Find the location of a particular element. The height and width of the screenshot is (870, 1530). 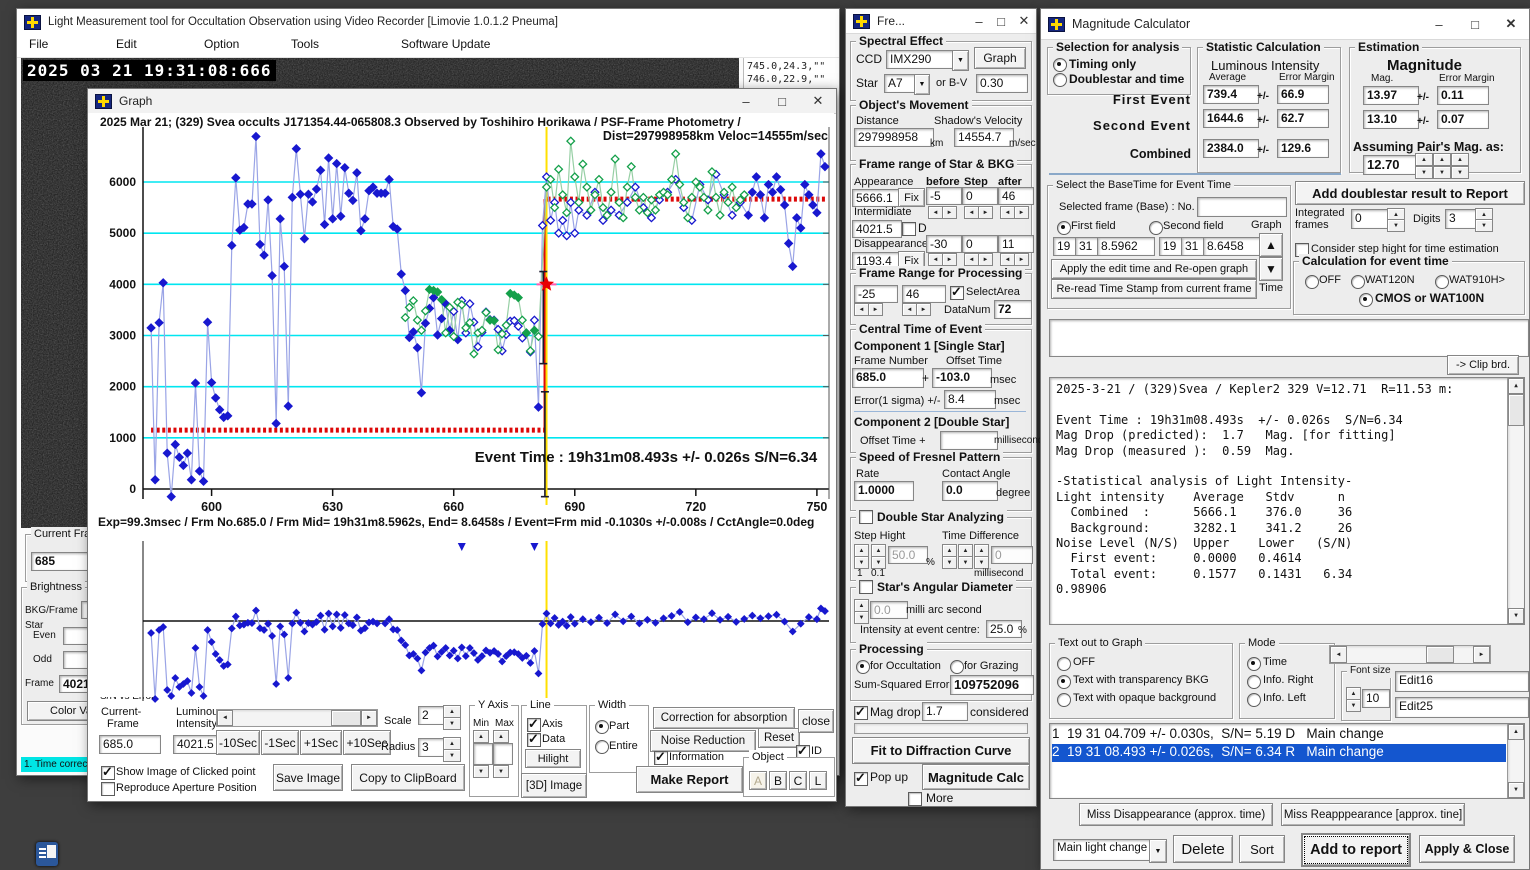

time1-s-field: 8.5962 is located at coordinates (1126, 246).